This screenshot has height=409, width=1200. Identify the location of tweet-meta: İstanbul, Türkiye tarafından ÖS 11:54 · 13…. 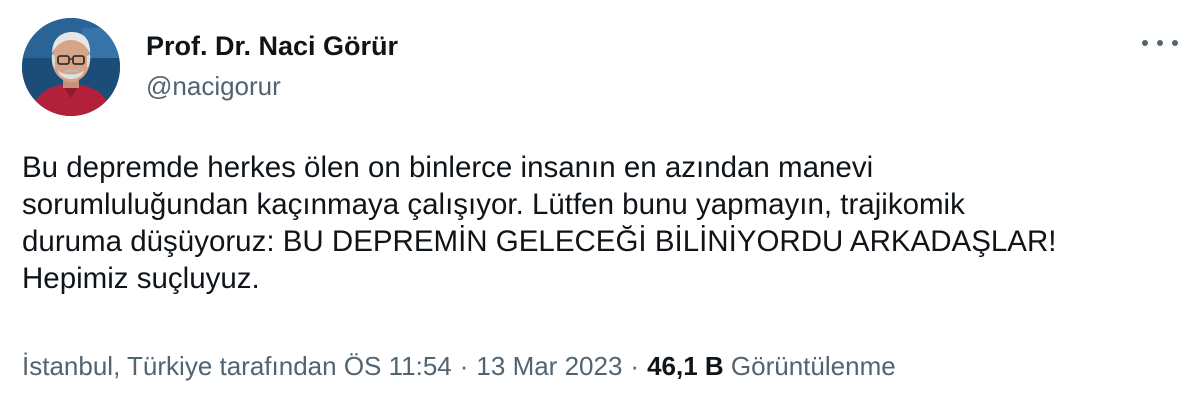
(459, 366).